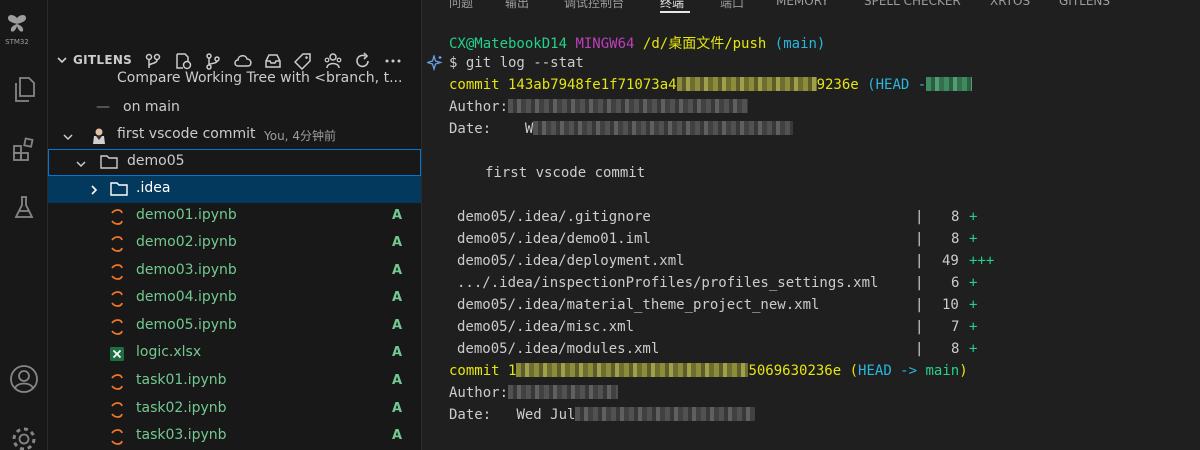  Describe the element at coordinates (949, 84) in the screenshot. I see `redacted-ref` at that location.